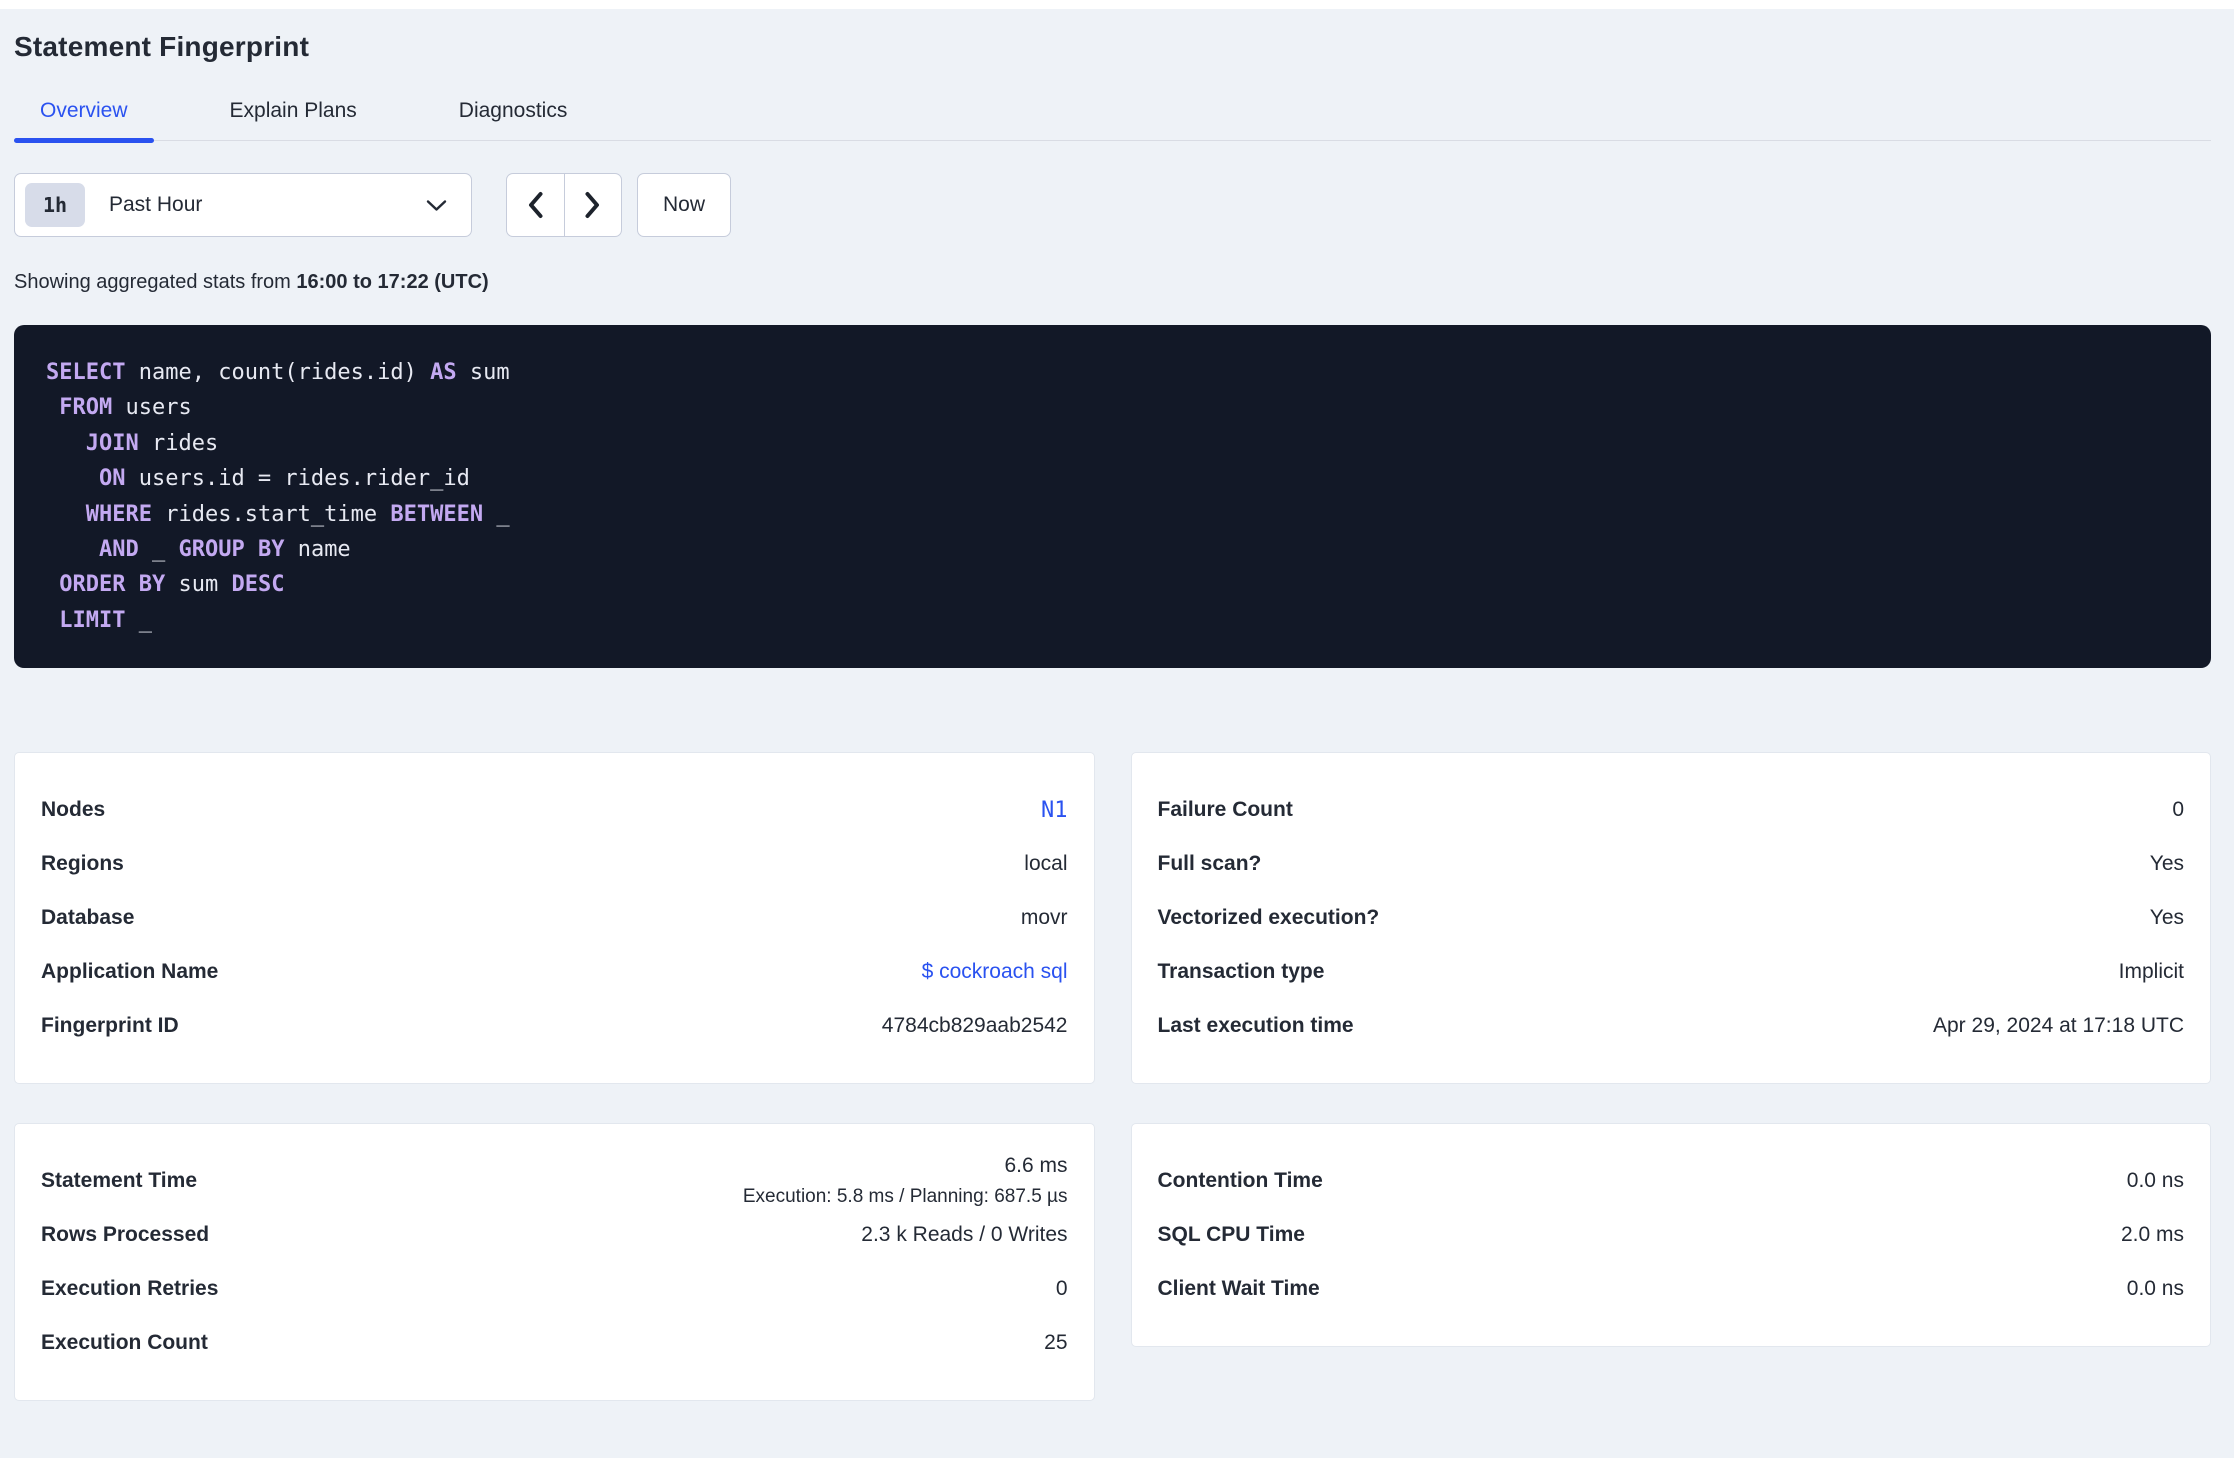  Describe the element at coordinates (110, 1026) in the screenshot. I see `stat-label: Fingerprint ID` at that location.